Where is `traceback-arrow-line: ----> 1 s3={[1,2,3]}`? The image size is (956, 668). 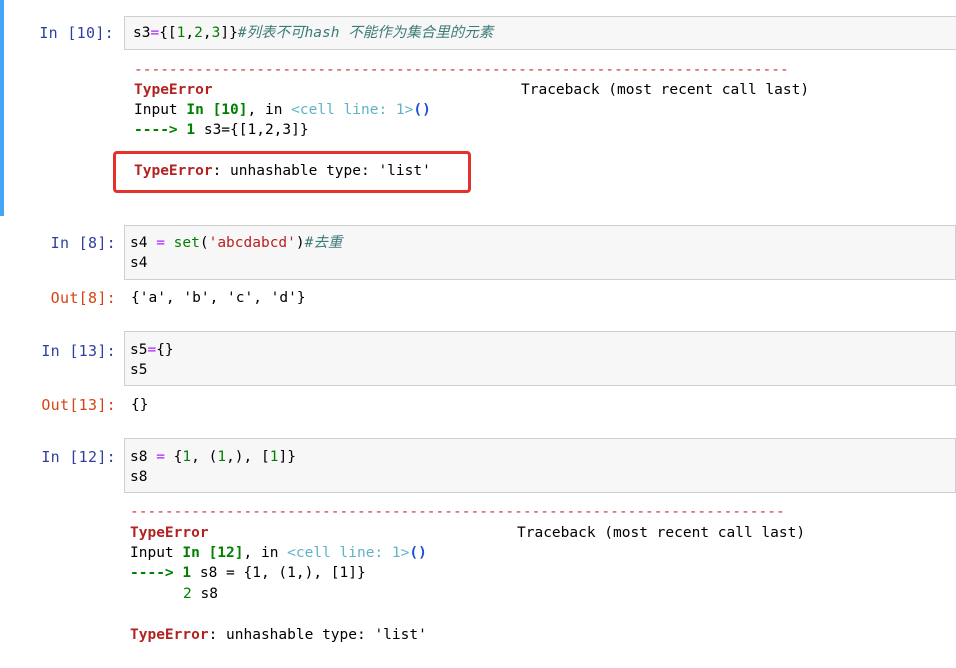
traceback-arrow-line: ----> 1 s3={[1,2,3]} is located at coordinates (221, 130).